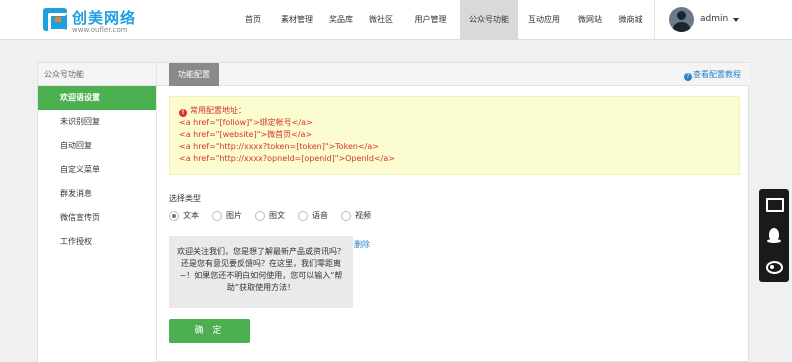 This screenshot has height=362, width=792. Describe the element at coordinates (362, 244) in the screenshot. I see `delete-link: 删除` at that location.